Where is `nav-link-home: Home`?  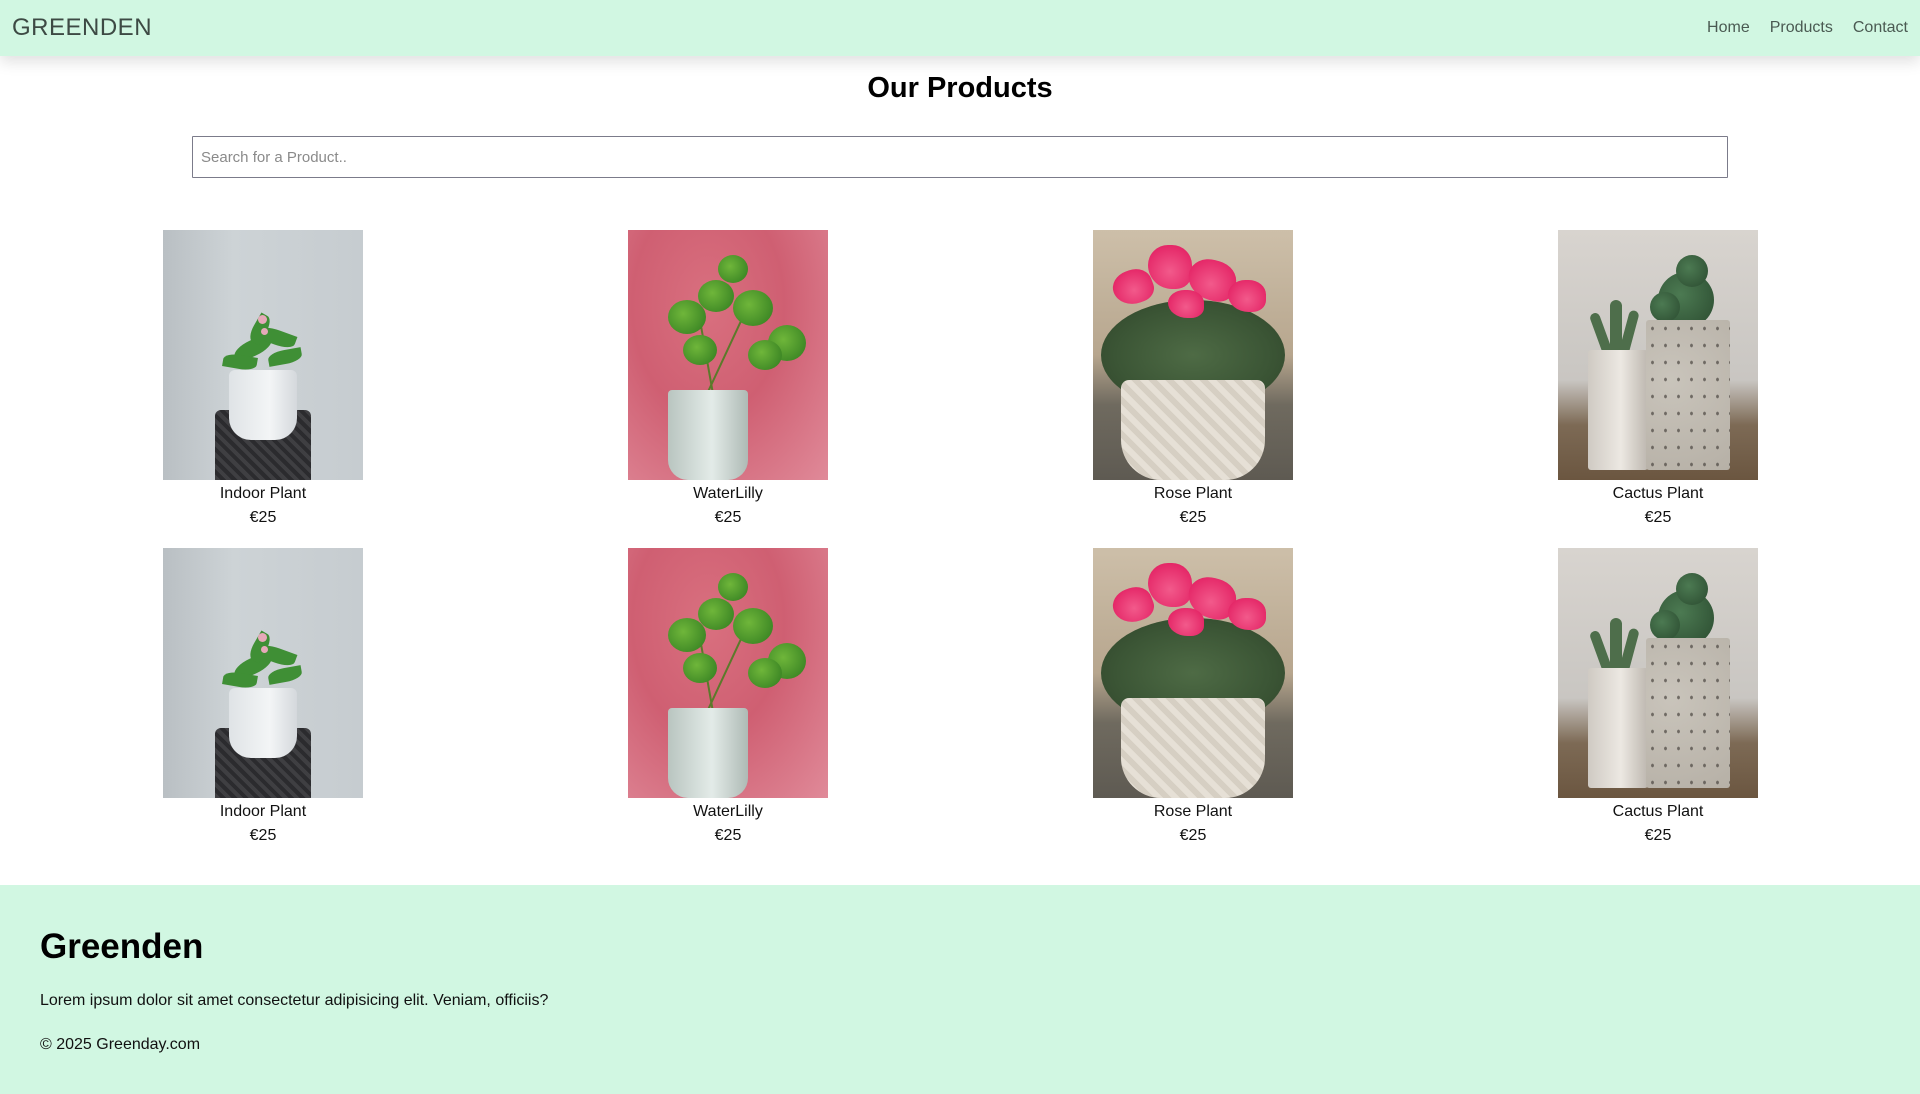
nav-link-home: Home is located at coordinates (1728, 28).